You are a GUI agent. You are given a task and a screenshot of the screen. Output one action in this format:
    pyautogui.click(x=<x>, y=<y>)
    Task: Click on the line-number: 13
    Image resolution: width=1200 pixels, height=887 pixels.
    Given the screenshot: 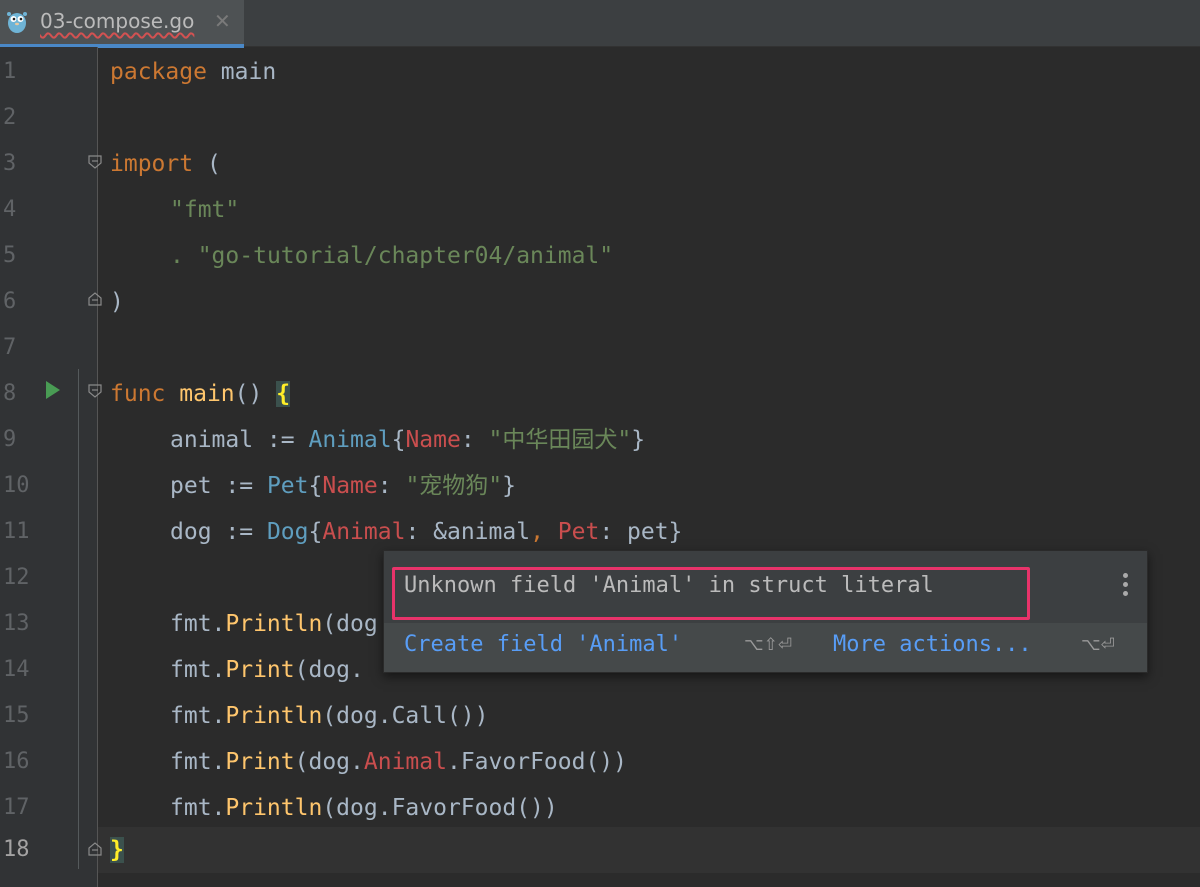 What is the action you would take?
    pyautogui.click(x=16, y=623)
    